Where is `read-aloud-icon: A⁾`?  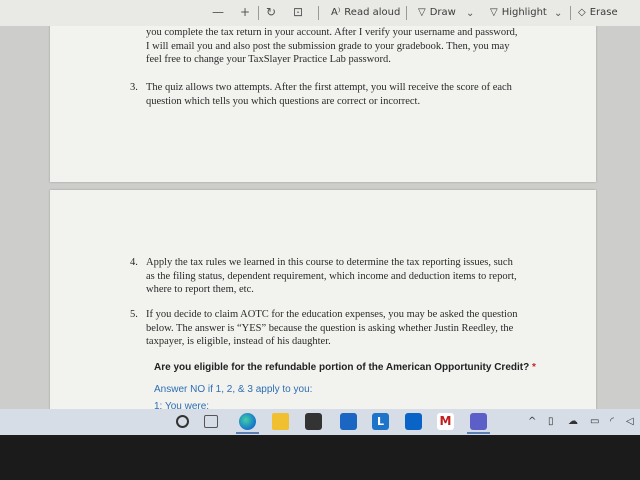
read-aloud-icon: A⁾ is located at coordinates (336, 12).